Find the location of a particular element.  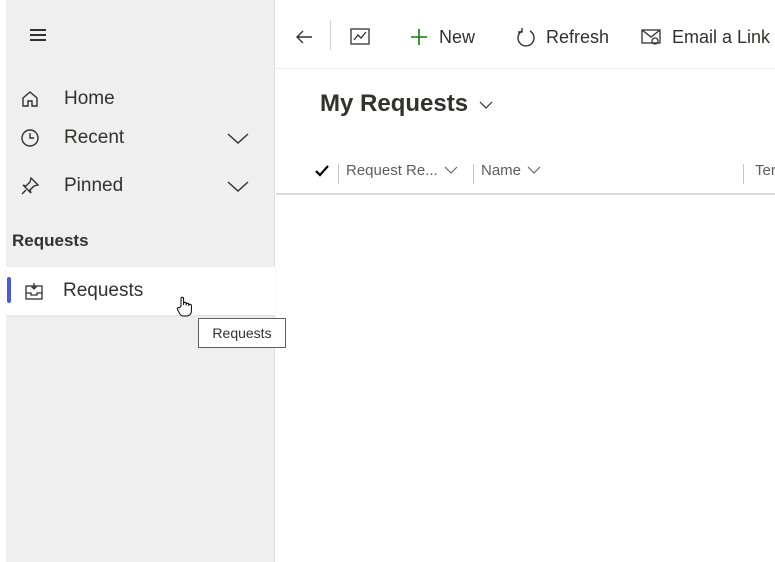

column-header-label: Name is located at coordinates (501, 170).